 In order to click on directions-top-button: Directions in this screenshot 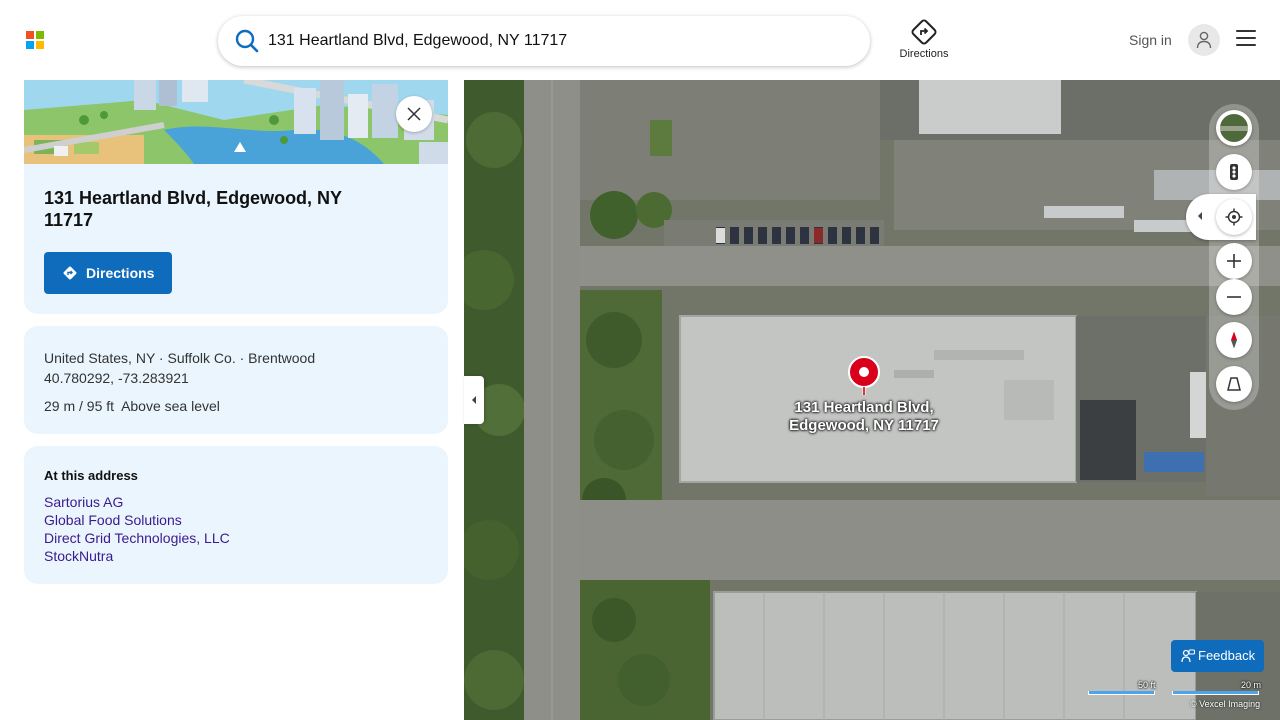, I will do `click(924, 42)`.